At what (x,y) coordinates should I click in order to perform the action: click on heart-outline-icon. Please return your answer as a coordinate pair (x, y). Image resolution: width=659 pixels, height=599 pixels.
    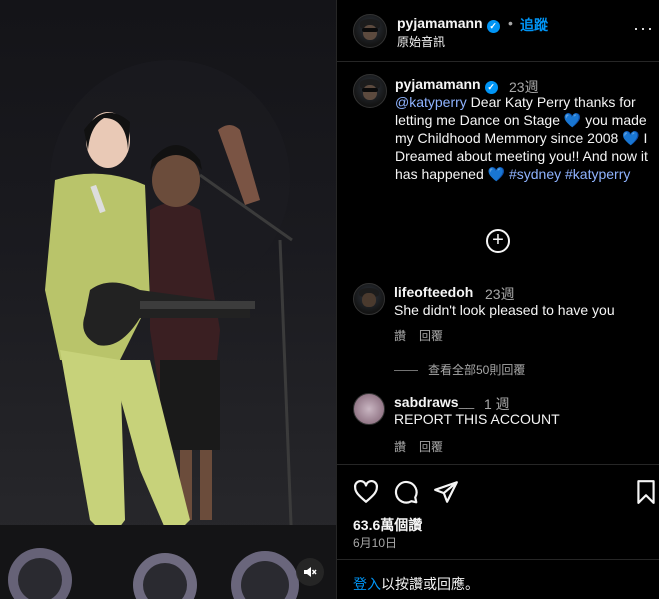
    Looking at the image, I should click on (366, 492).